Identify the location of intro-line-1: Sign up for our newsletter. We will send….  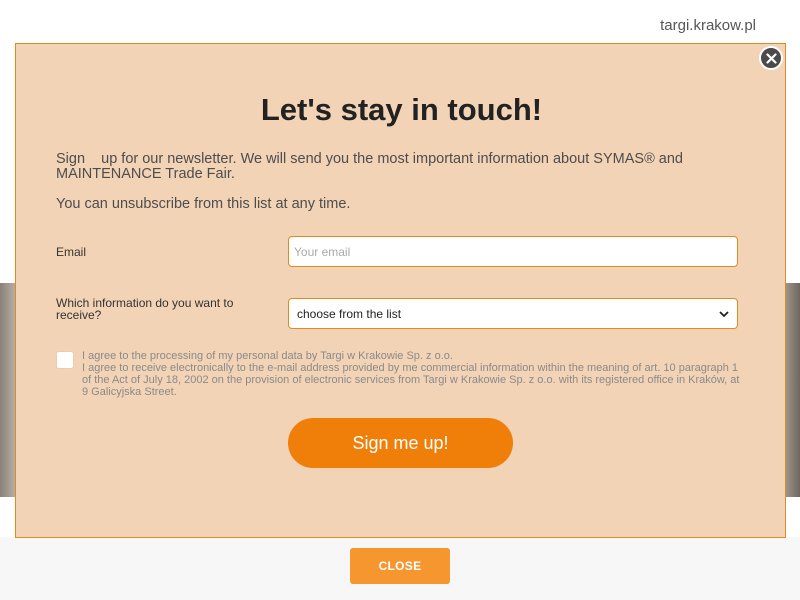
(369, 159).